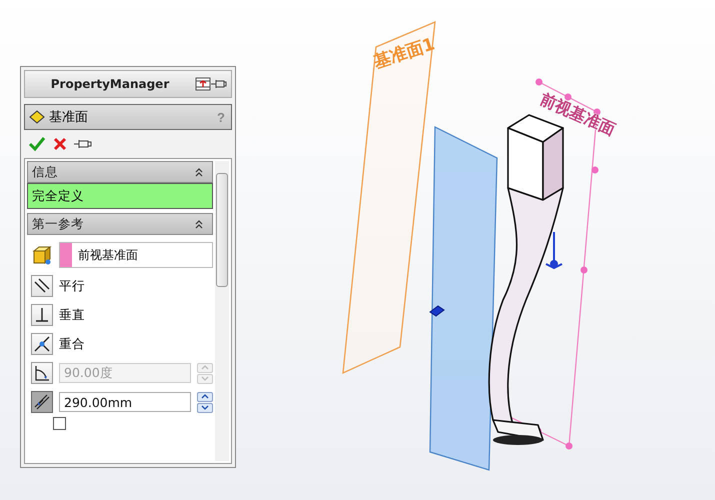 The width and height of the screenshot is (715, 500). I want to click on constraint-label: 平行, so click(72, 286).